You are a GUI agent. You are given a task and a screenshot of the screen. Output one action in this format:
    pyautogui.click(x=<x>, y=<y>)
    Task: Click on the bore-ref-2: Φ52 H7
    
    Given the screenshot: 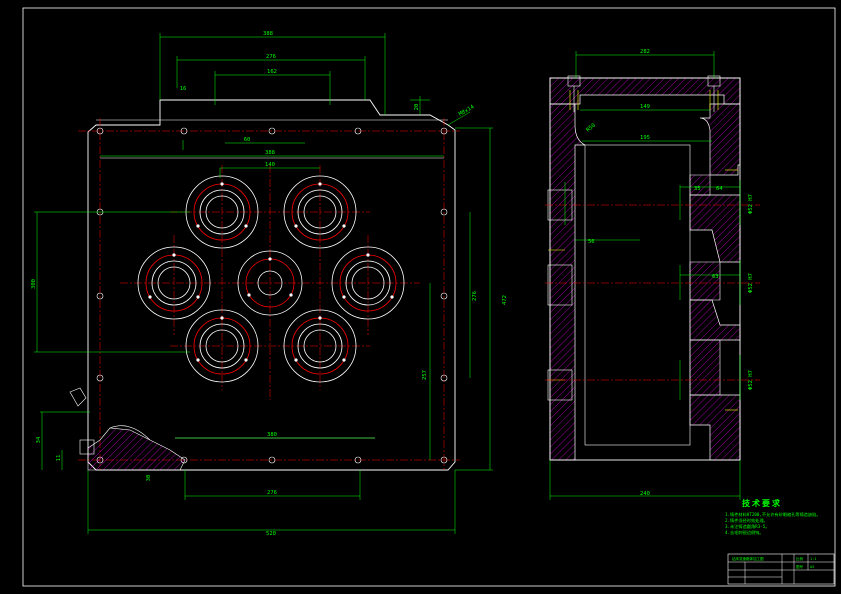 What is the action you would take?
    pyautogui.click(x=751, y=283)
    